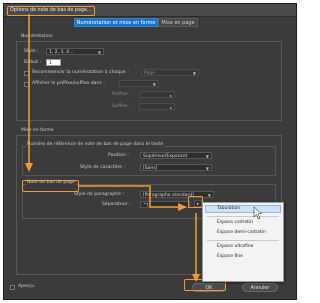 This screenshot has width=320, height=303. I want to click on cursor-icon, so click(258, 213).